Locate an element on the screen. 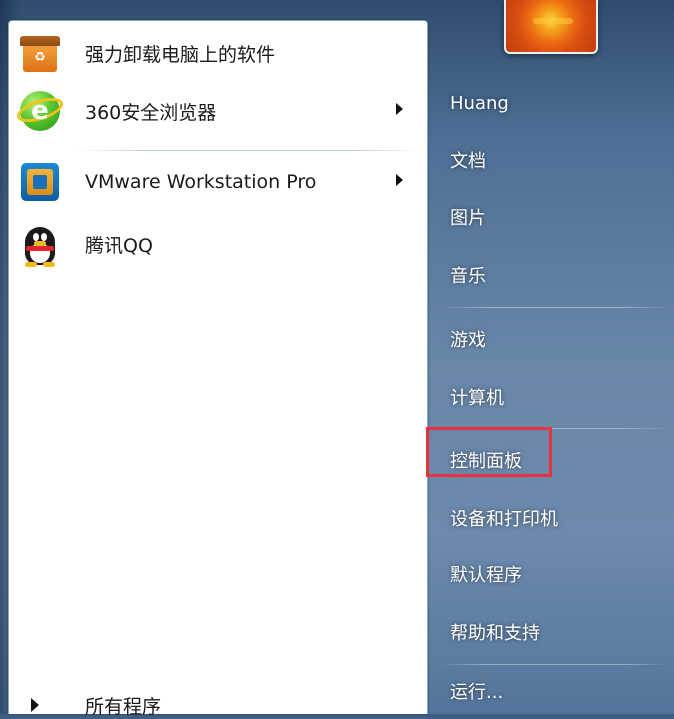 This screenshot has height=719, width=674. program-item-uninstaller: ♻ 强力卸载电脑上的软件 is located at coordinates (217, 53).